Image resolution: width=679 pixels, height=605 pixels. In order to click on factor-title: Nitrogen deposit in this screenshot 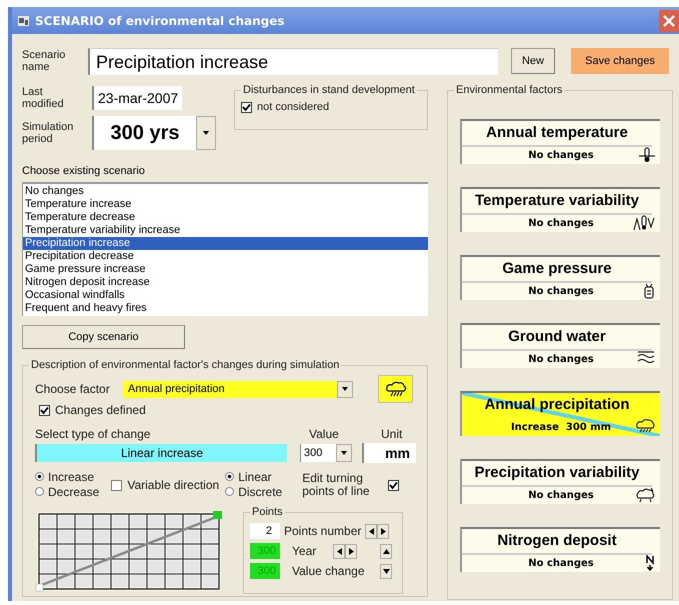, I will do `click(557, 542)`.